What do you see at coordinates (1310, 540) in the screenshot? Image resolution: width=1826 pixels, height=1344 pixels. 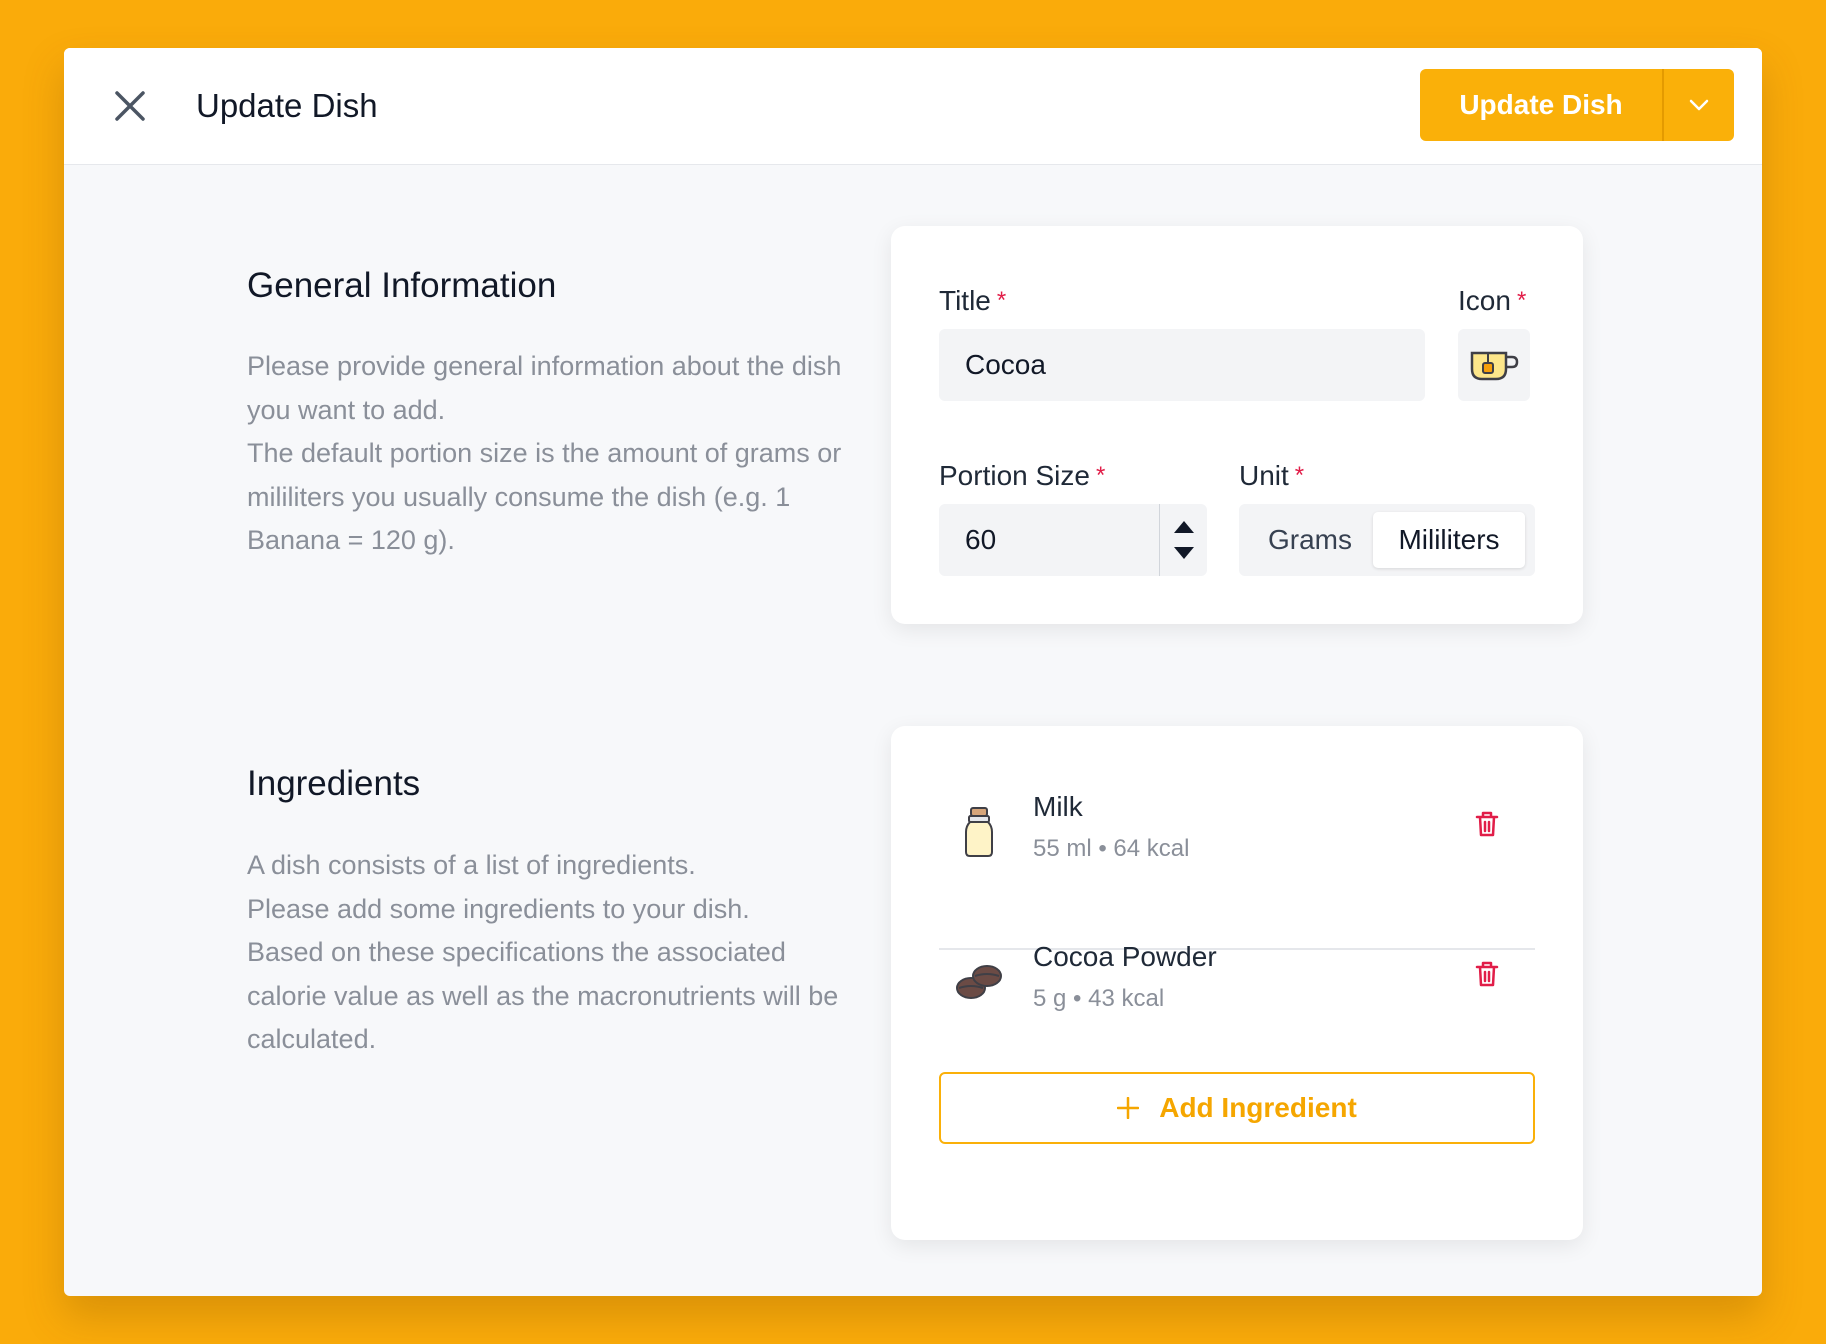 I see `unit-option-grams: Grams` at bounding box center [1310, 540].